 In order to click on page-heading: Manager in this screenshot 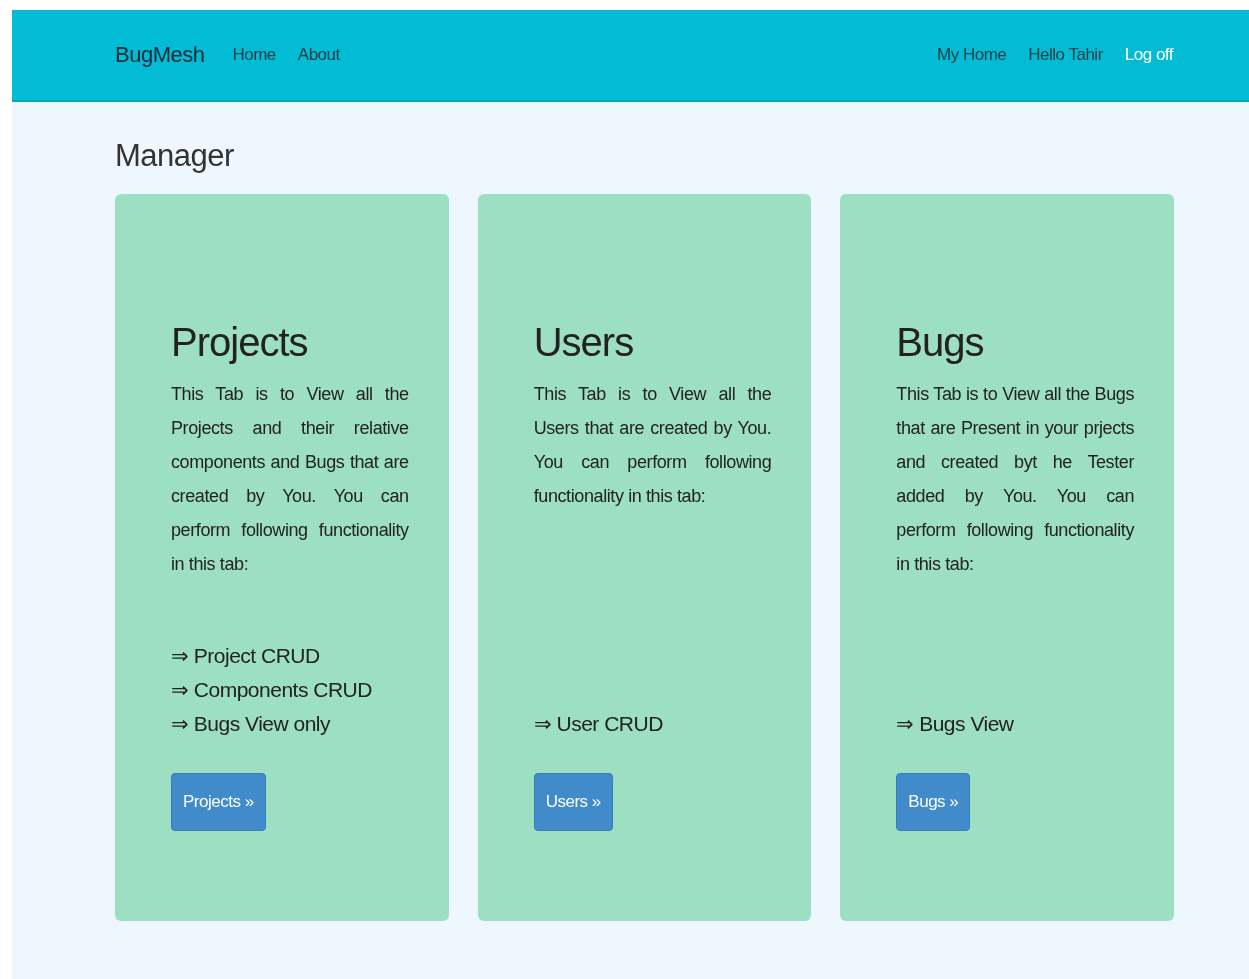, I will do `click(175, 156)`.